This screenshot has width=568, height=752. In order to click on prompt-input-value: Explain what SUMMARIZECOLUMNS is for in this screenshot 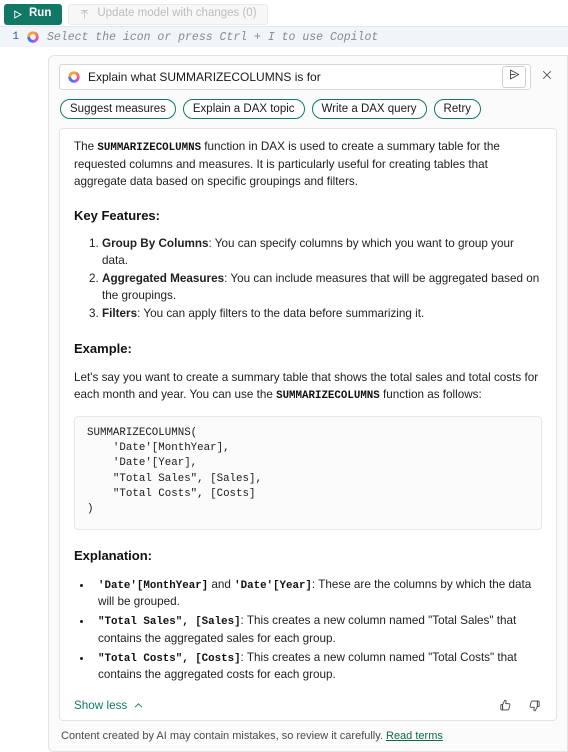, I will do `click(295, 77)`.